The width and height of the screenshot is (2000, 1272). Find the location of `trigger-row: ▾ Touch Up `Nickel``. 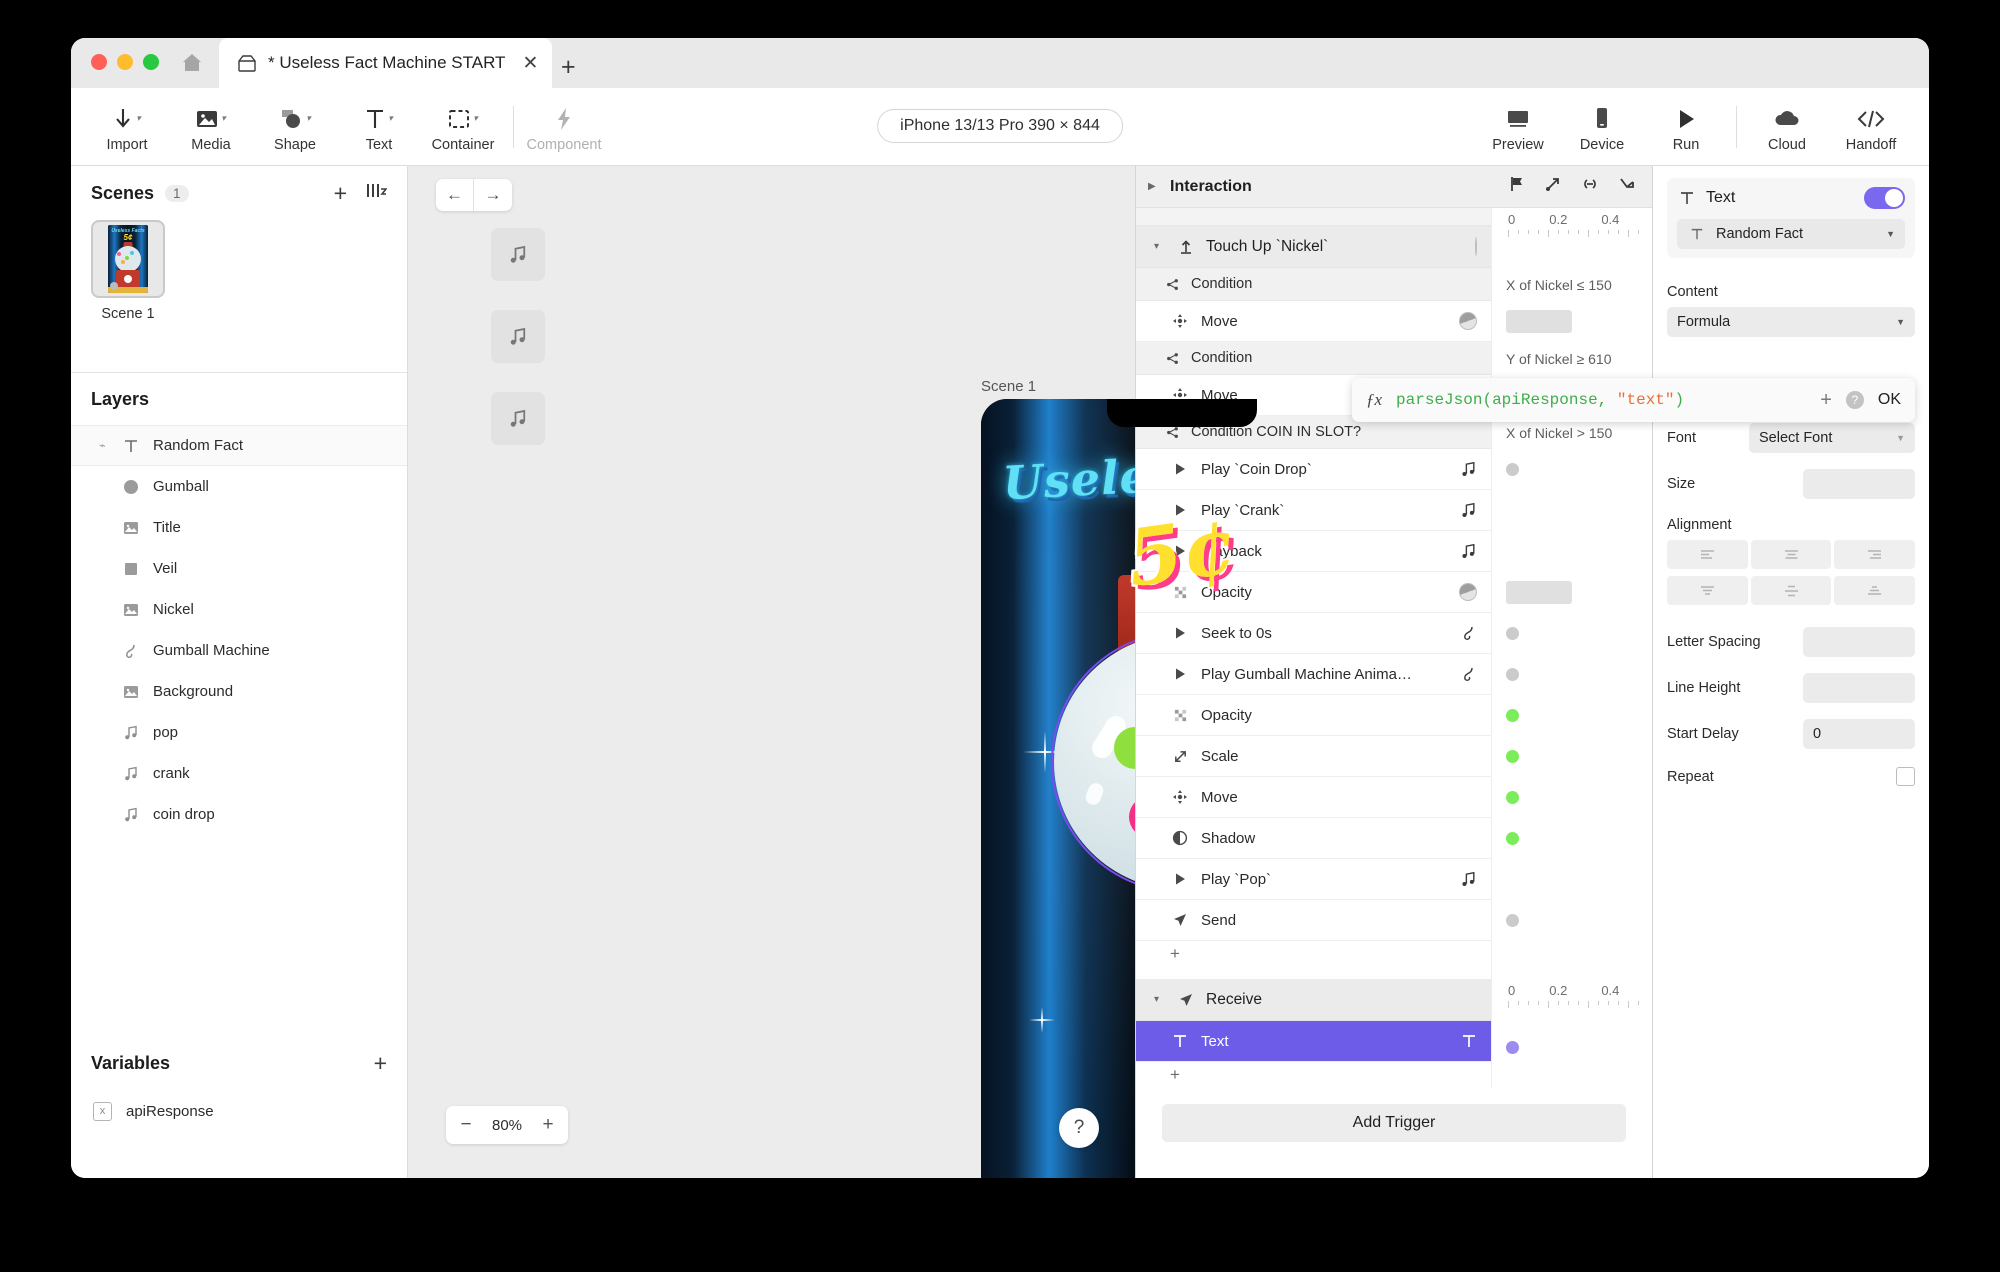

trigger-row: ▾ Touch Up `Nickel` is located at coordinates (1313, 247).